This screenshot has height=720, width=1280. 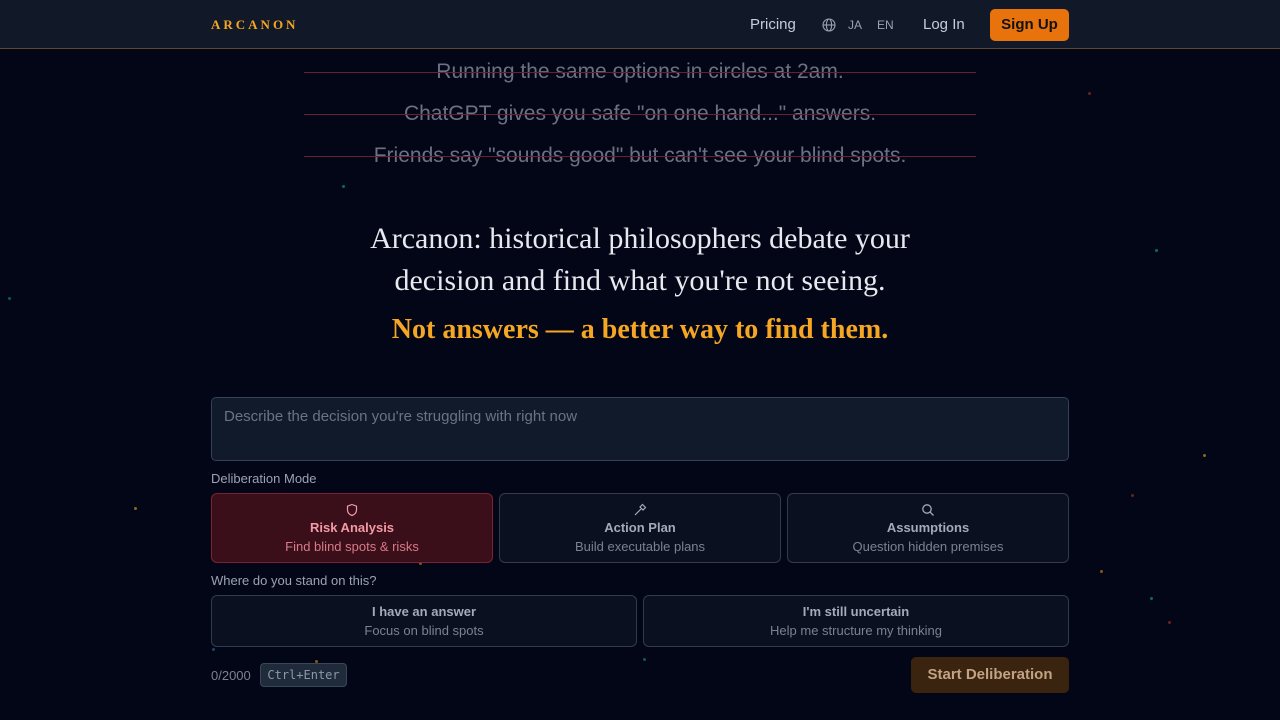 I want to click on mode-assumptions: Assumptions Question hidden premises, so click(x=928, y=528).